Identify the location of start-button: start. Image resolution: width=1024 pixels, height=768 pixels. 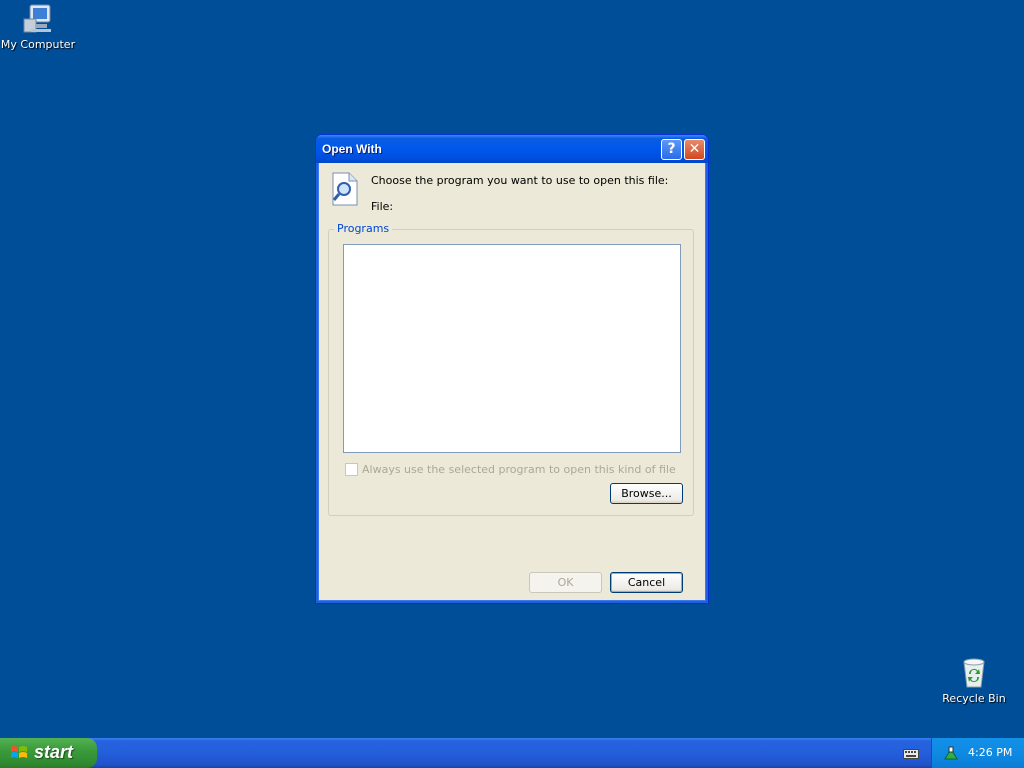
(48, 753).